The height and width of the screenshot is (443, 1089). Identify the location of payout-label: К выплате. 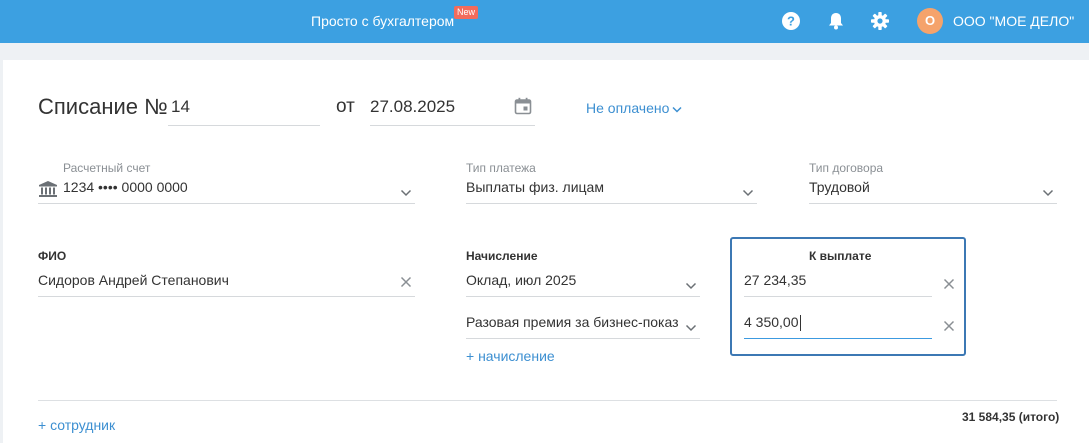
(840, 256).